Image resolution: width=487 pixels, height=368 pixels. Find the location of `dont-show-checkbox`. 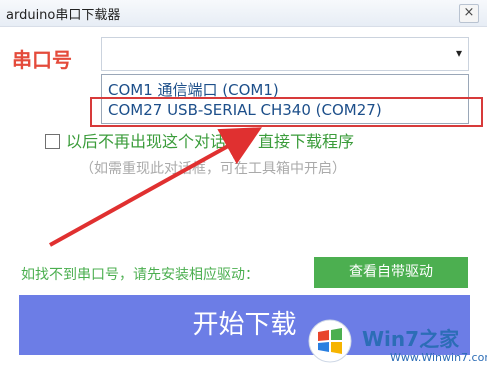

dont-show-checkbox is located at coordinates (52, 141).